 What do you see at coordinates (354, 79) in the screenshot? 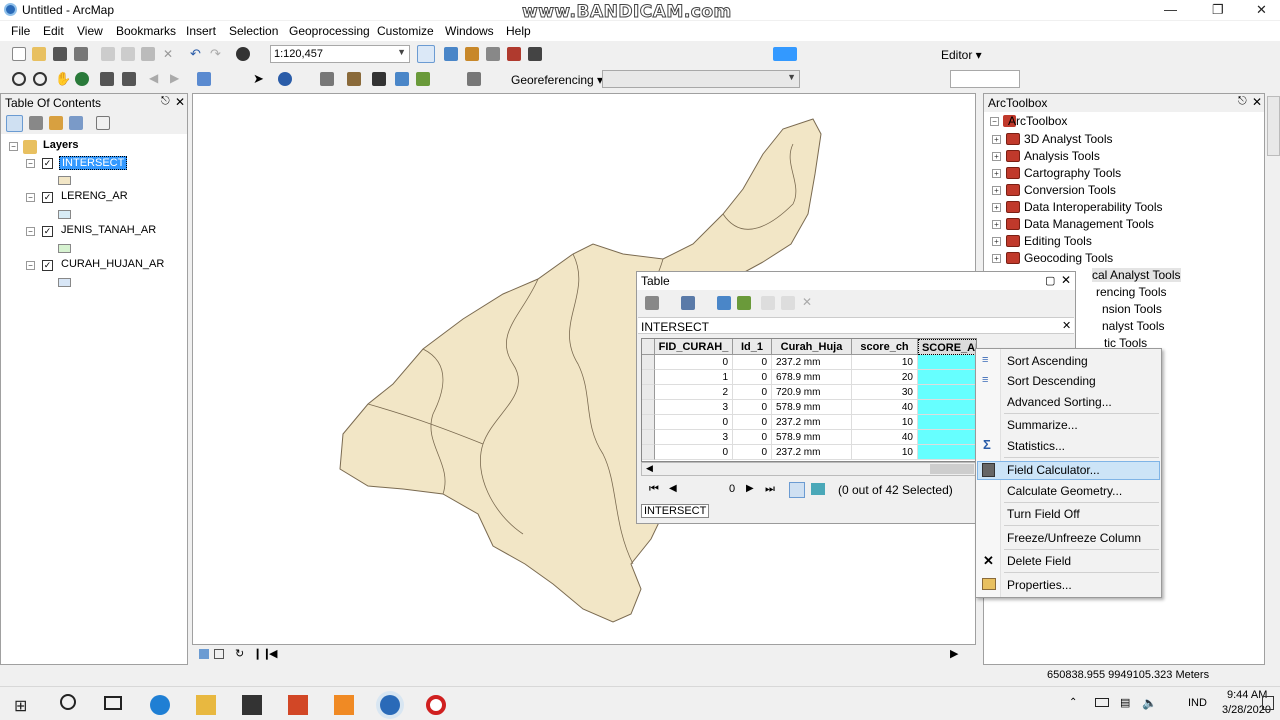
I see `measure-icon` at bounding box center [354, 79].